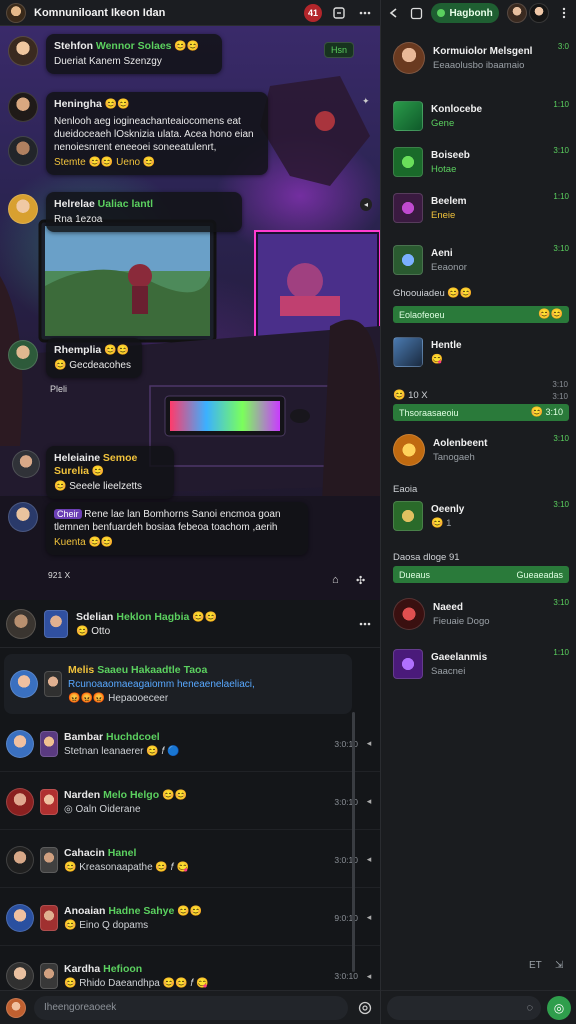 The width and height of the screenshot is (576, 1024). Describe the element at coordinates (108, 61) in the screenshot. I see `message-text: Dueriat Kanem Szenzgy` at that location.